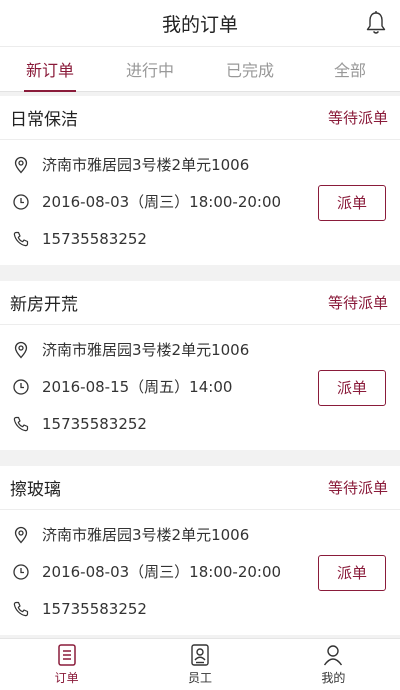  I want to click on order-tabs: 新订单 进行中 已完成 全部, so click(200, 69).